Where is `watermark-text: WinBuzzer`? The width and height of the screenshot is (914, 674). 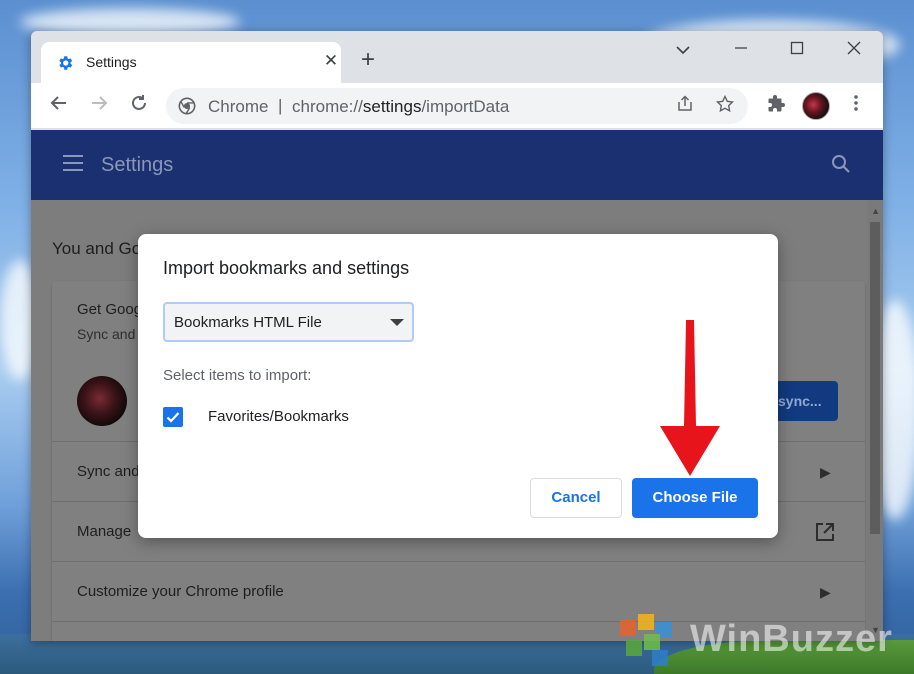 watermark-text: WinBuzzer is located at coordinates (791, 639).